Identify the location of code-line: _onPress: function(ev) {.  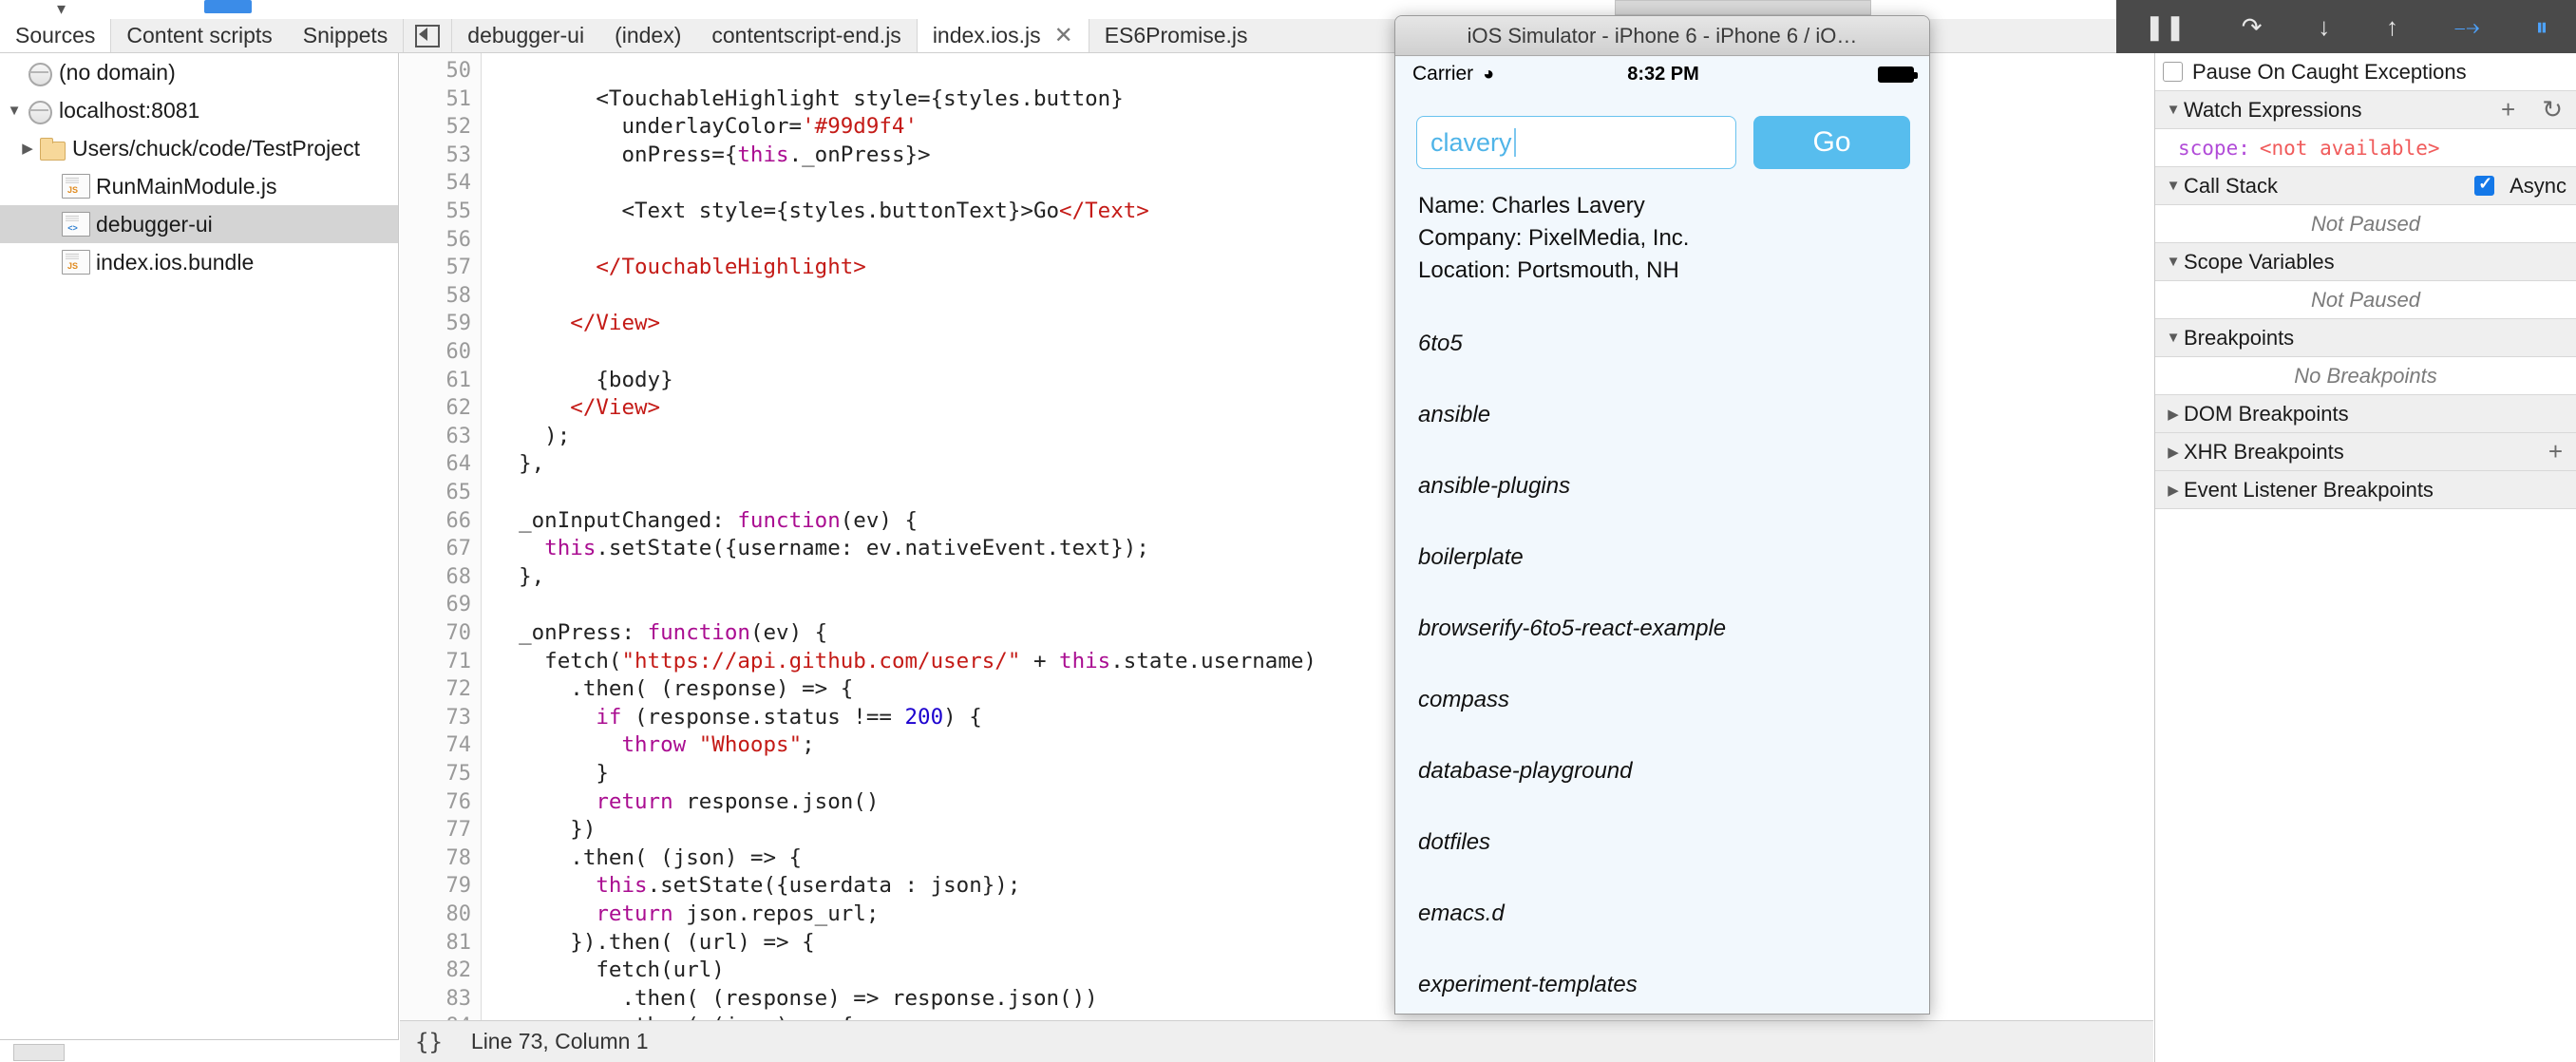
(660, 633).